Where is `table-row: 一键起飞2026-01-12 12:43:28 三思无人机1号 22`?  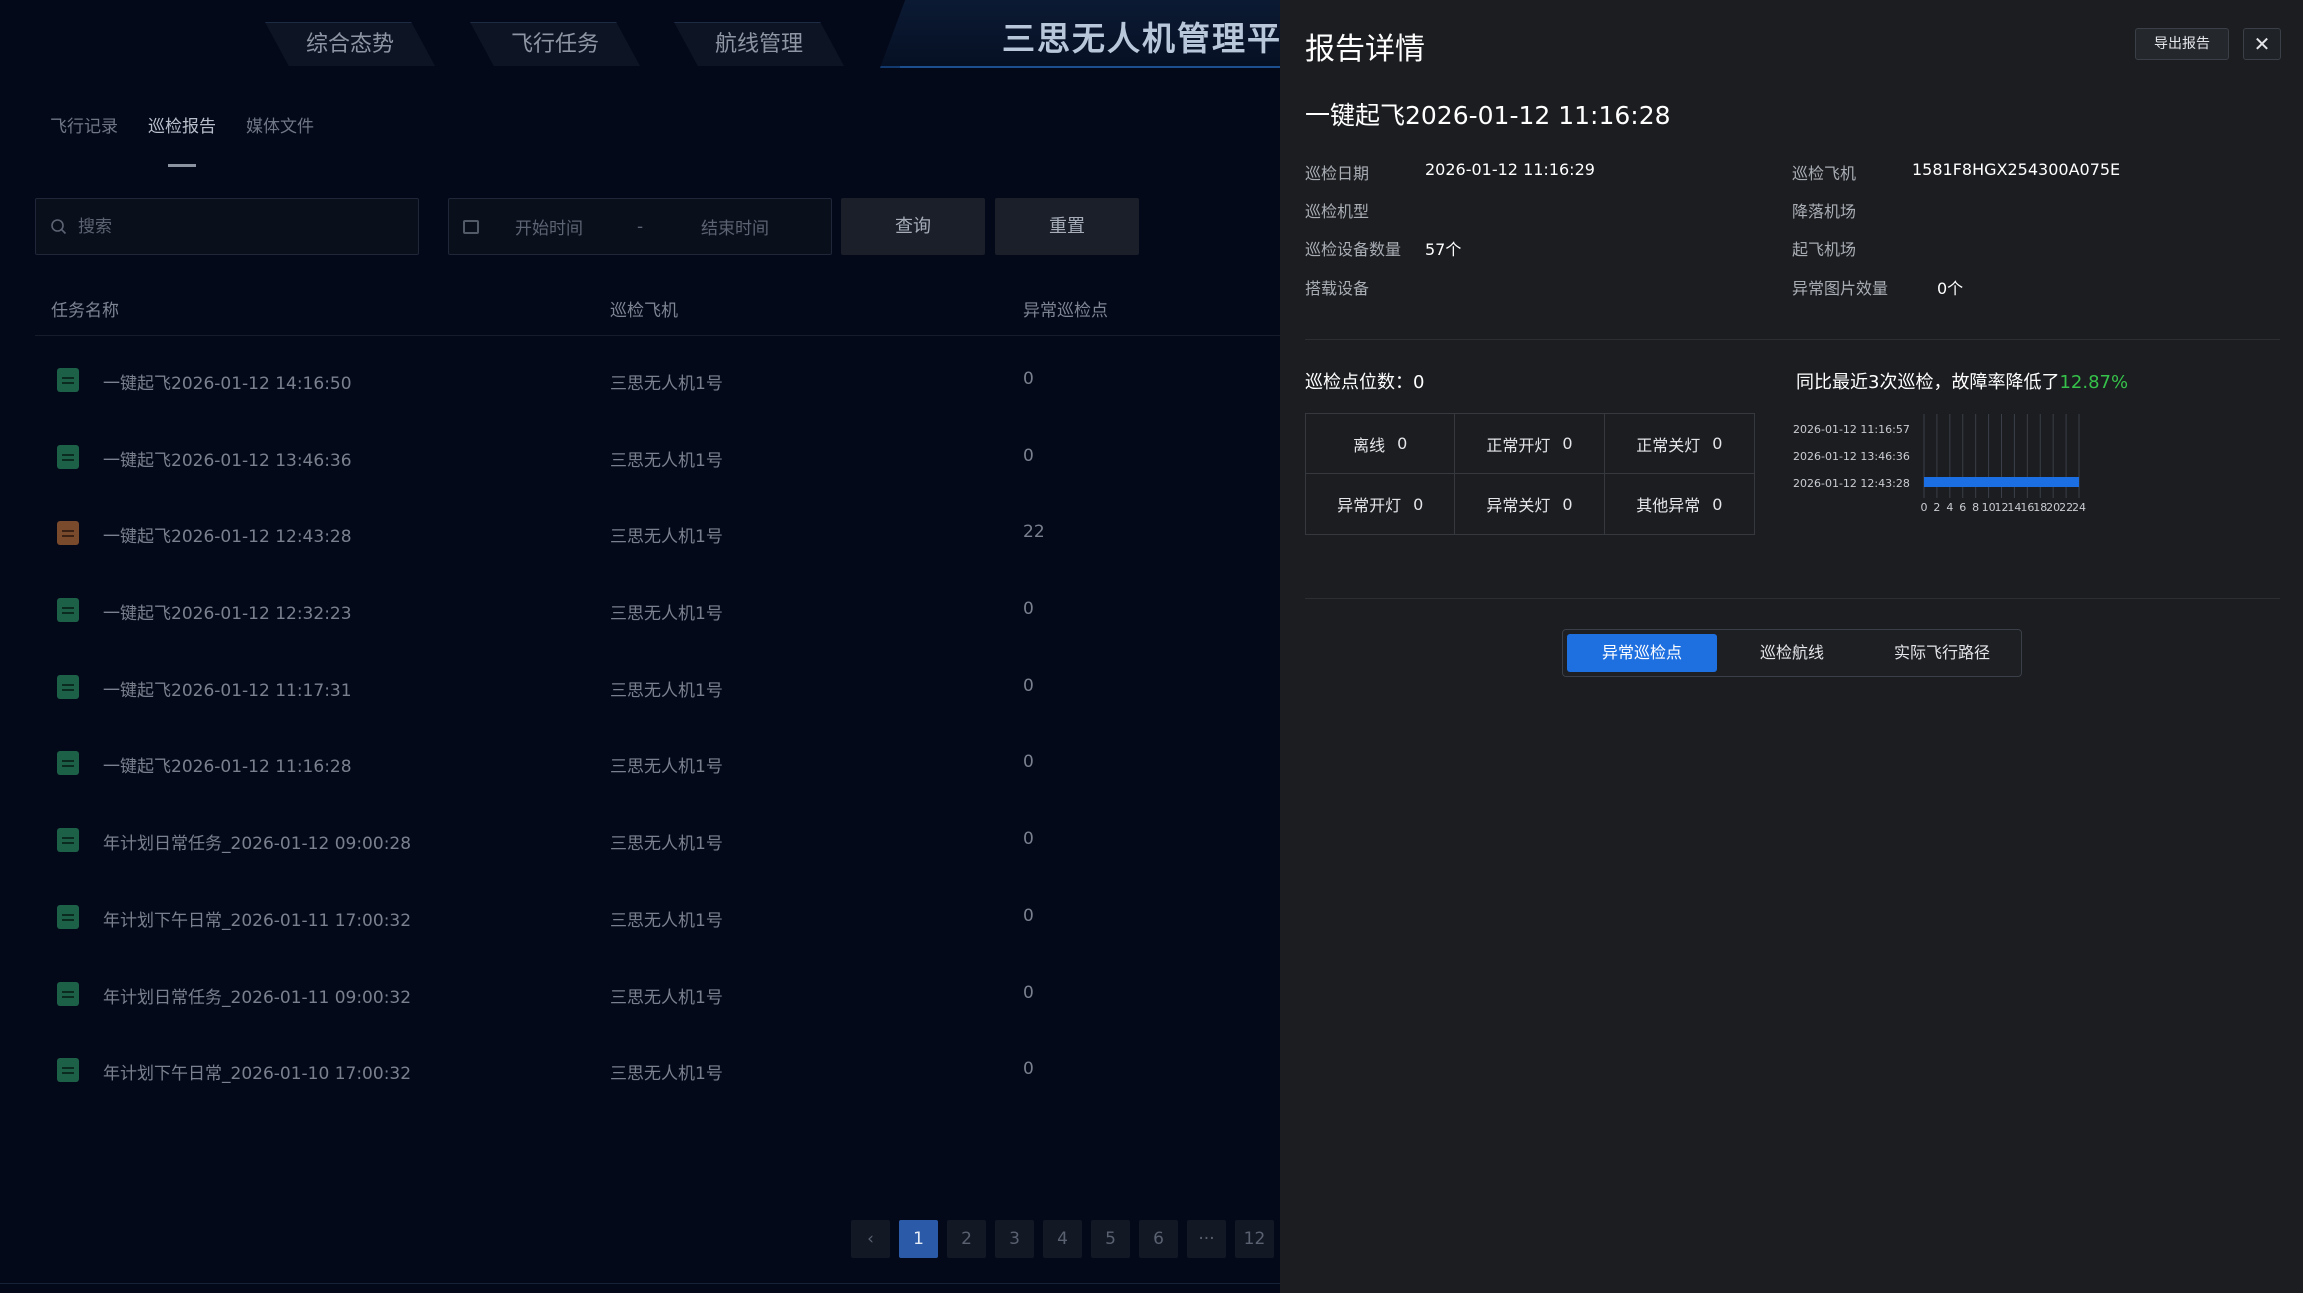 table-row: 一键起飞2026-01-12 12:43:28 三思无人机1号 22 is located at coordinates (657, 533).